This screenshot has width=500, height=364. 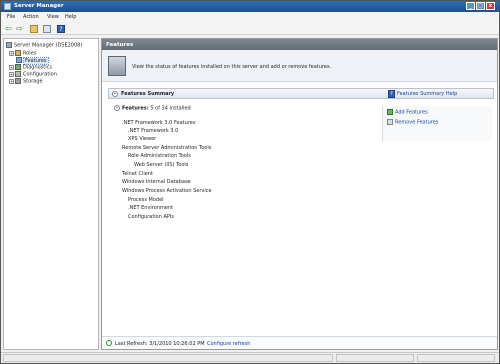 What do you see at coordinates (18, 53) in the screenshot?
I see `roles-icon` at bounding box center [18, 53].